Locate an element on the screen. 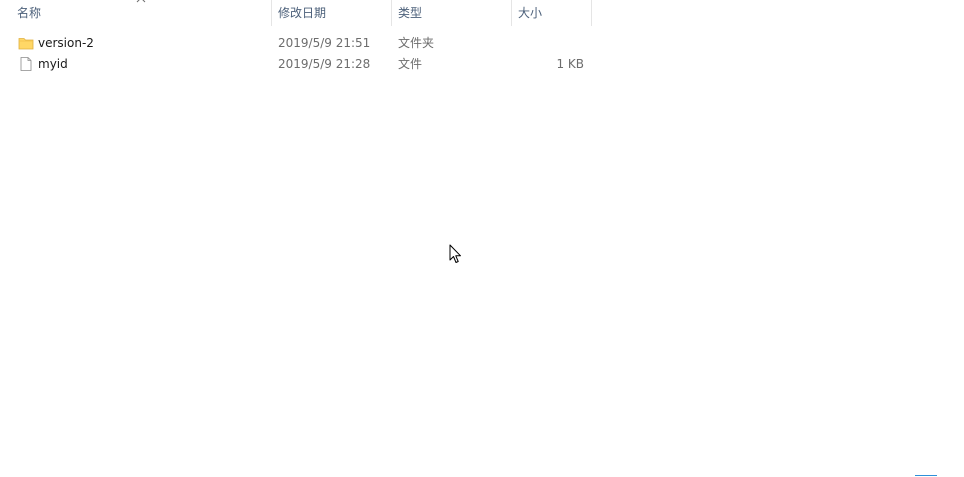 This screenshot has width=964, height=477. file-row-myid: myid 2019/5/9 21:28 文件 1 KB is located at coordinates (296, 64).